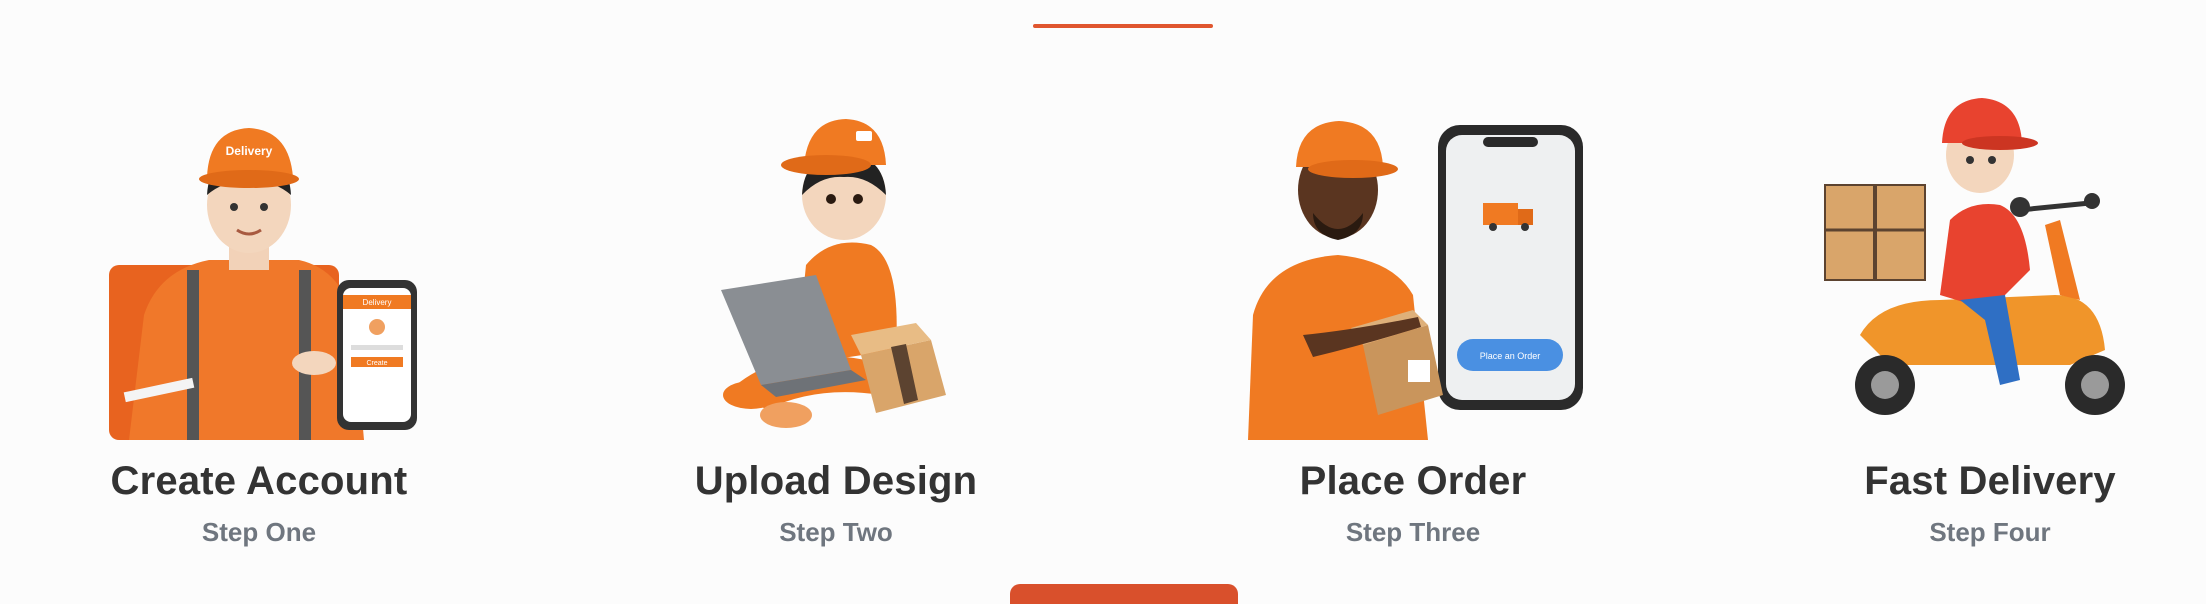 This screenshot has height=604, width=2206. What do you see at coordinates (263, 284) in the screenshot?
I see `courier-signup-illustration: Delivery Delivery Create` at bounding box center [263, 284].